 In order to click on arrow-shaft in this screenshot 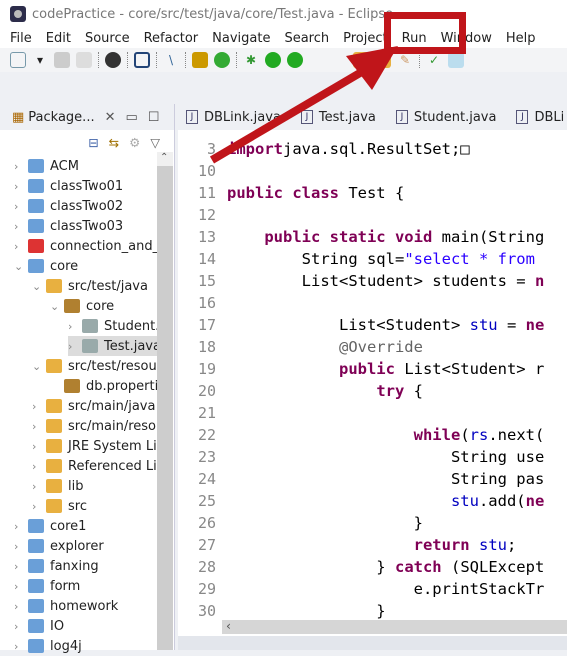, I will do `click(288, 115)`.